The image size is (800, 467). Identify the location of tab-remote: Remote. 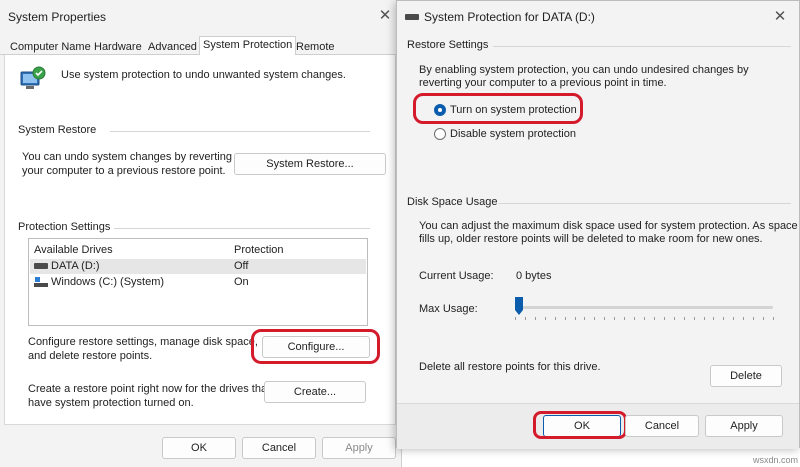
(315, 47).